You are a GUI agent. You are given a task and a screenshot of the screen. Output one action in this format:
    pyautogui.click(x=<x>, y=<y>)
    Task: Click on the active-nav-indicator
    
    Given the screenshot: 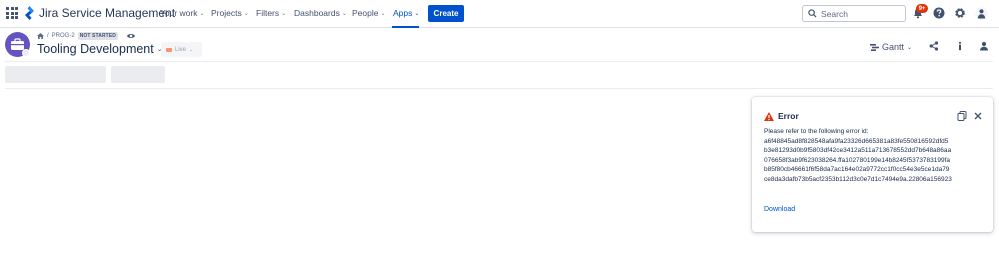 What is the action you would take?
    pyautogui.click(x=405, y=27)
    